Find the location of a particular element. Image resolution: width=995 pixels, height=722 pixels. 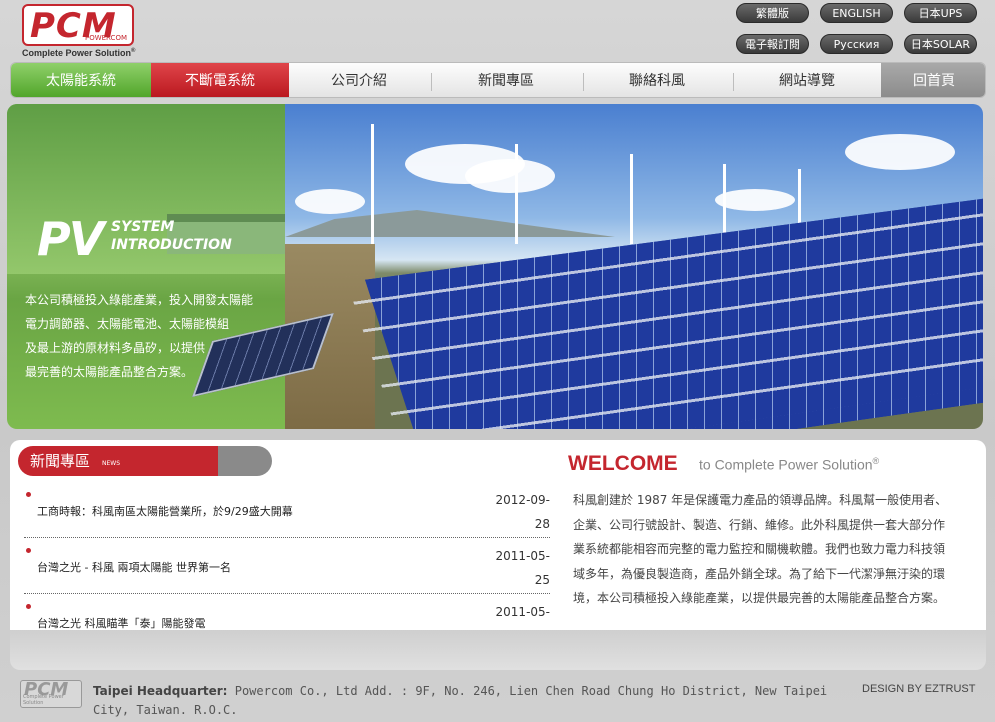

footer-logo: PCM Complete Power Solution is located at coordinates (51, 693).